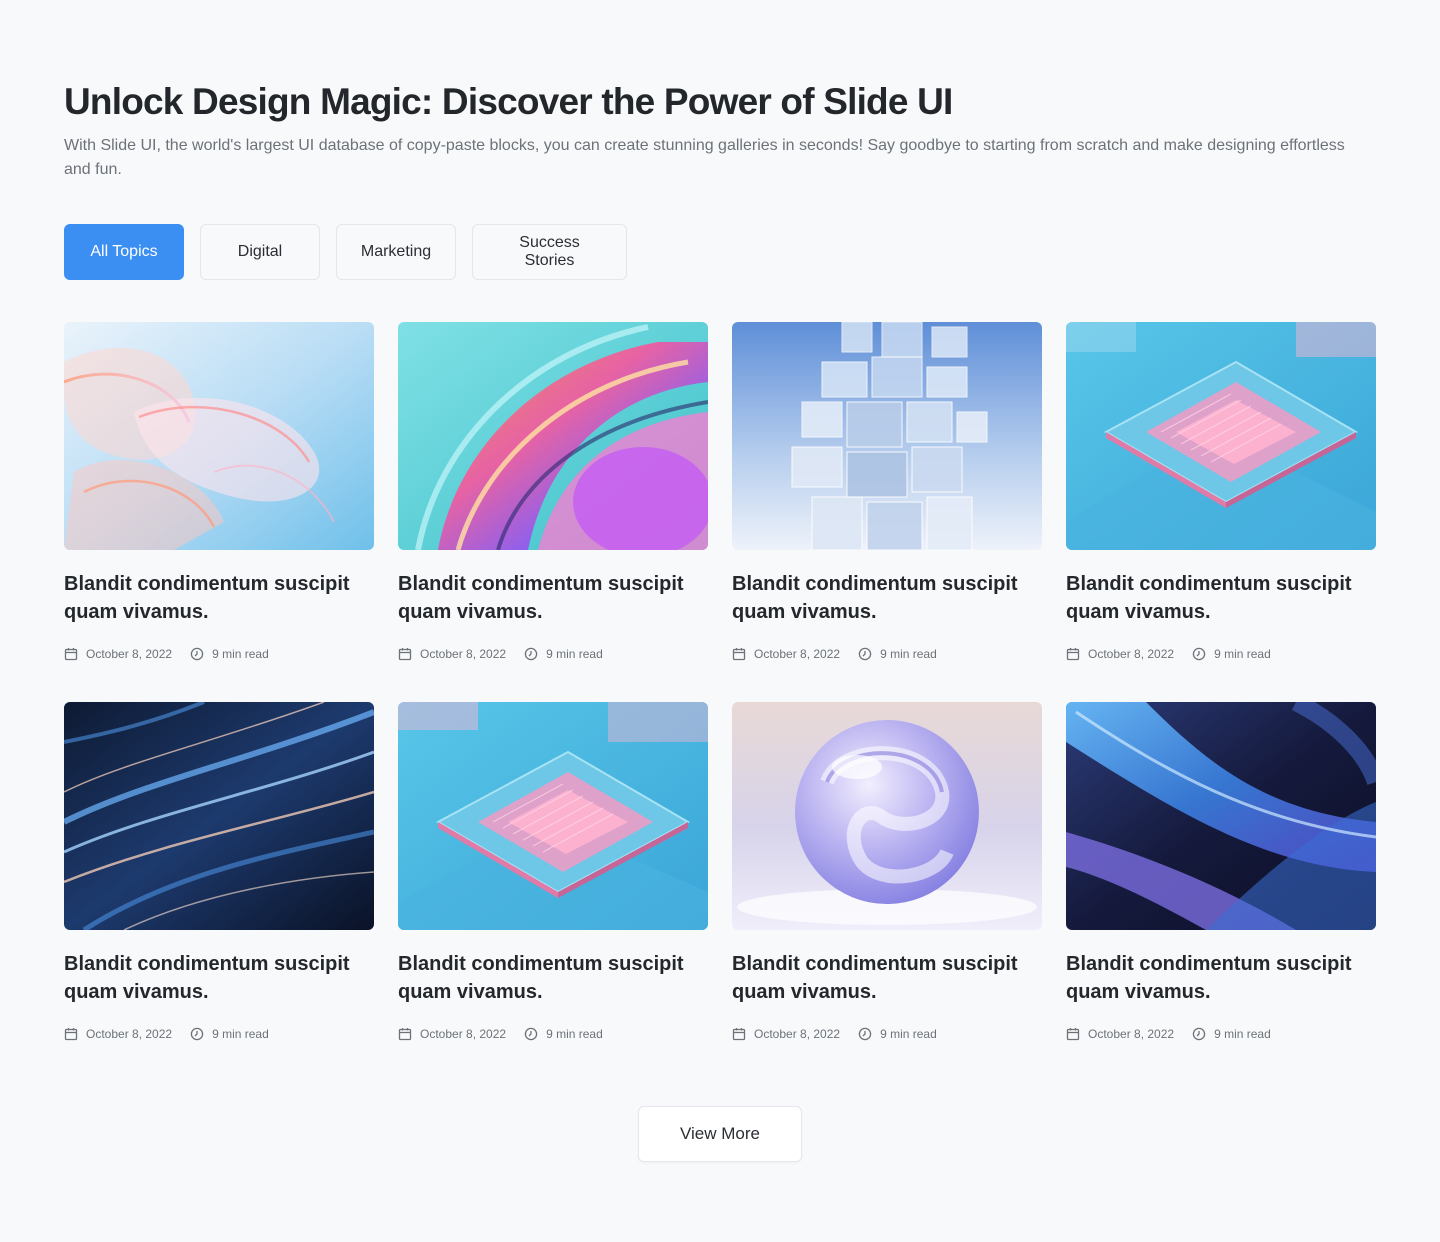 This screenshot has width=1440, height=1242. Describe the element at coordinates (219, 816) in the screenshot. I see `dark-light-streaks-image` at that location.